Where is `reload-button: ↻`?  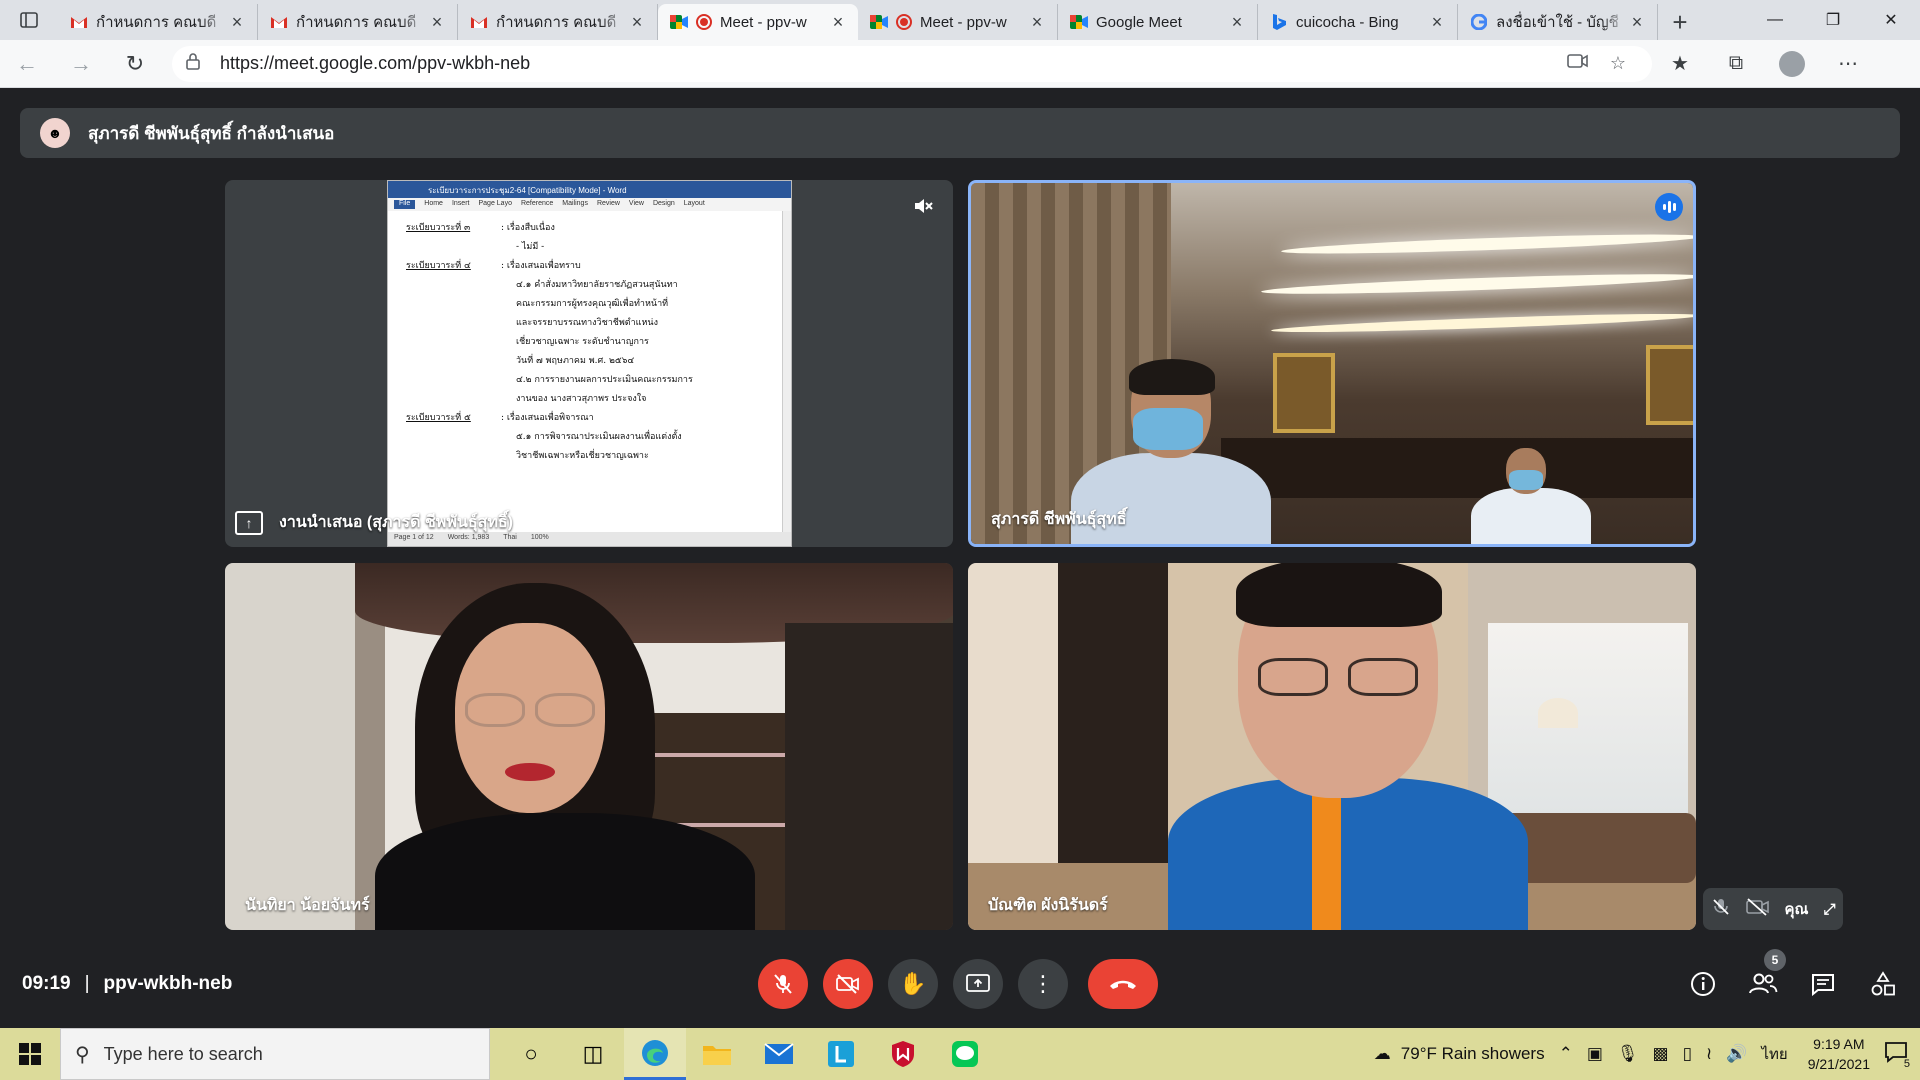 reload-button: ↻ is located at coordinates (135, 64).